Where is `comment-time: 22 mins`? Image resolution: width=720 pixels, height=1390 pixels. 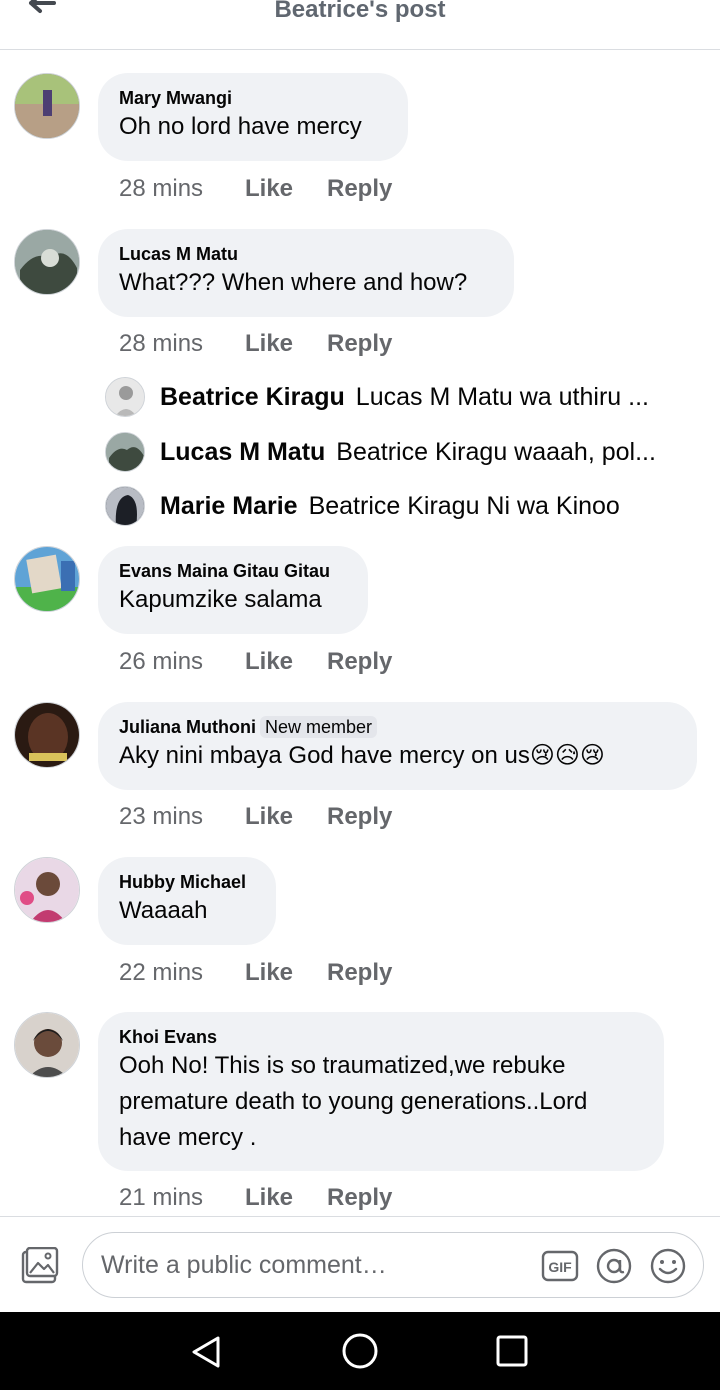 comment-time: 22 mins is located at coordinates (161, 972).